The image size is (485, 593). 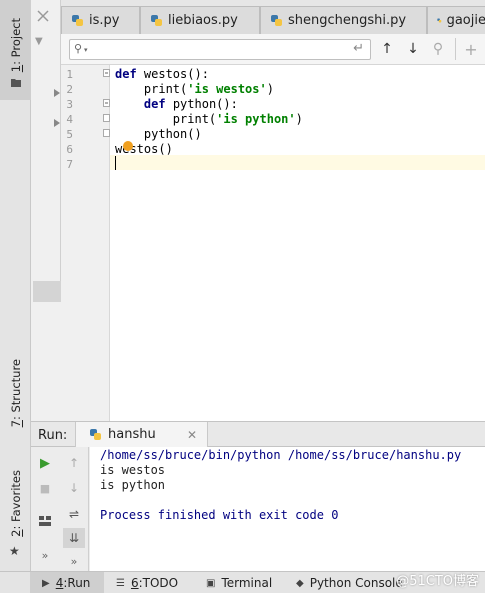 I want to click on next-occurrence-button: ↓, so click(x=413, y=49).